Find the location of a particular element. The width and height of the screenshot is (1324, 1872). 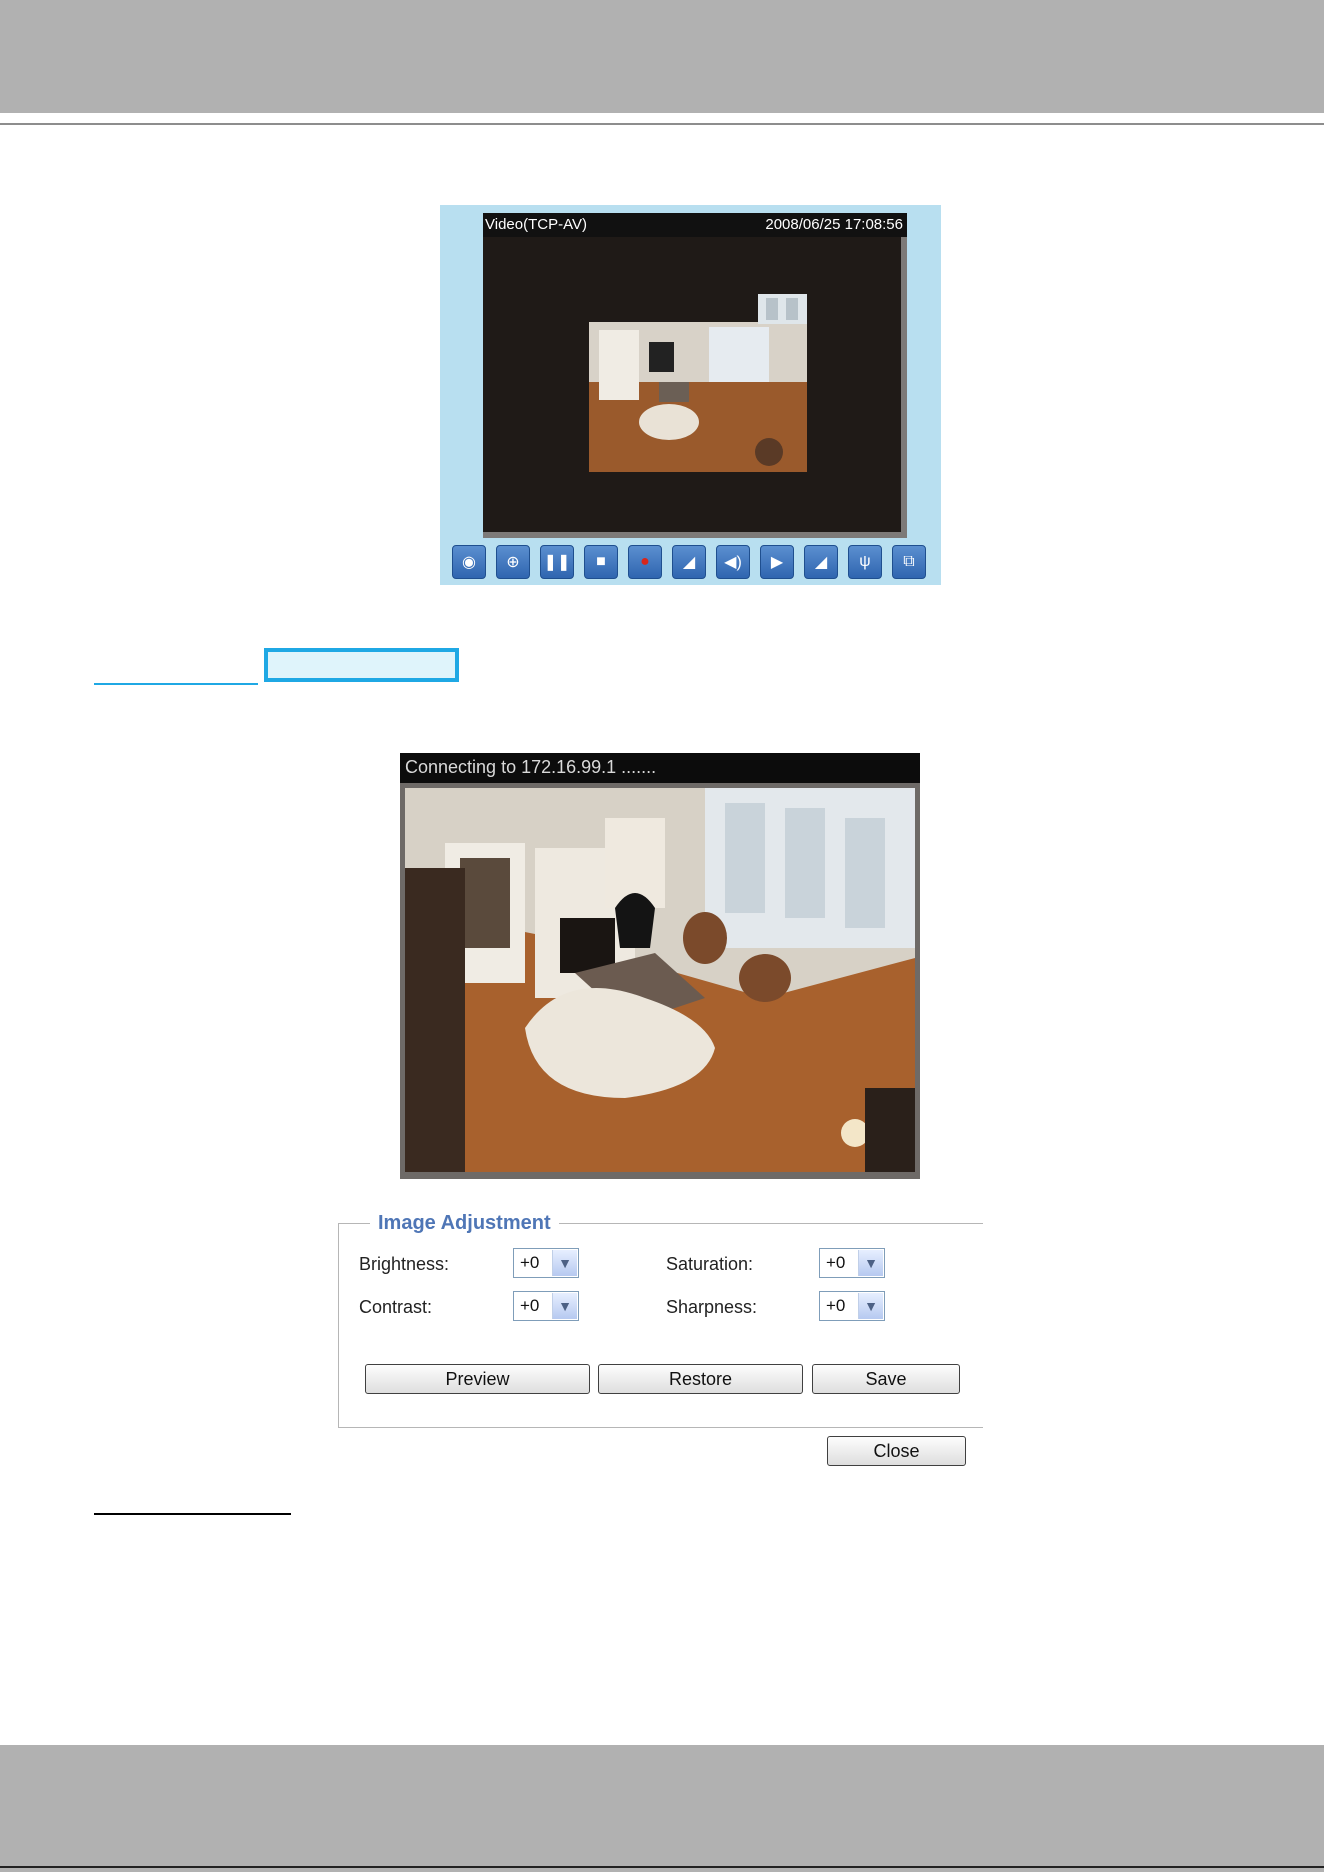

snapshot-icon: ◉ is located at coordinates (469, 562).